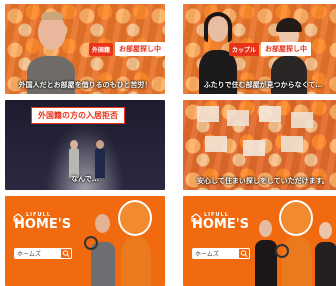  Describe the element at coordinates (85, 85) in the screenshot. I see `subtitle: 外国人だとお部屋を借りるのもひと苦労！` at that location.